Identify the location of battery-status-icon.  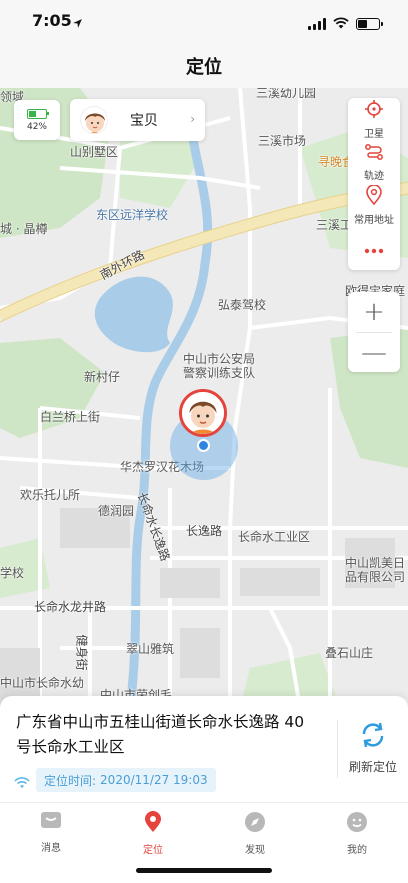
(369, 23).